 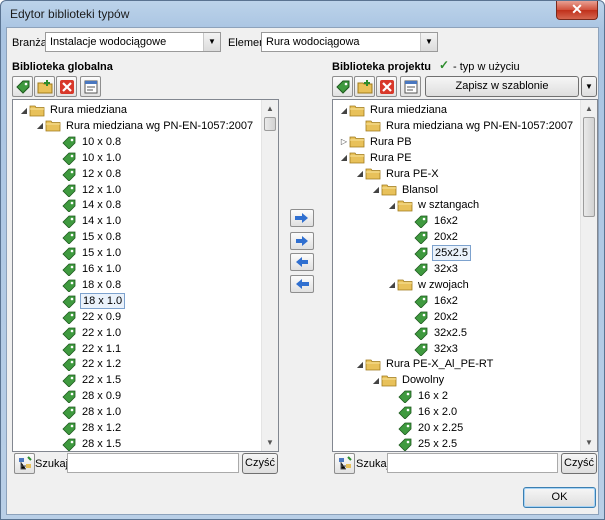 I want to click on folder-icon, so click(x=405, y=205).